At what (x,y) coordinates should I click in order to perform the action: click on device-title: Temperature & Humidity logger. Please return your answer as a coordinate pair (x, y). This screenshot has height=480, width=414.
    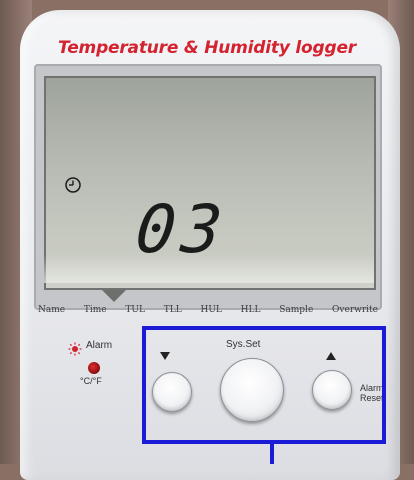
    Looking at the image, I should click on (207, 48).